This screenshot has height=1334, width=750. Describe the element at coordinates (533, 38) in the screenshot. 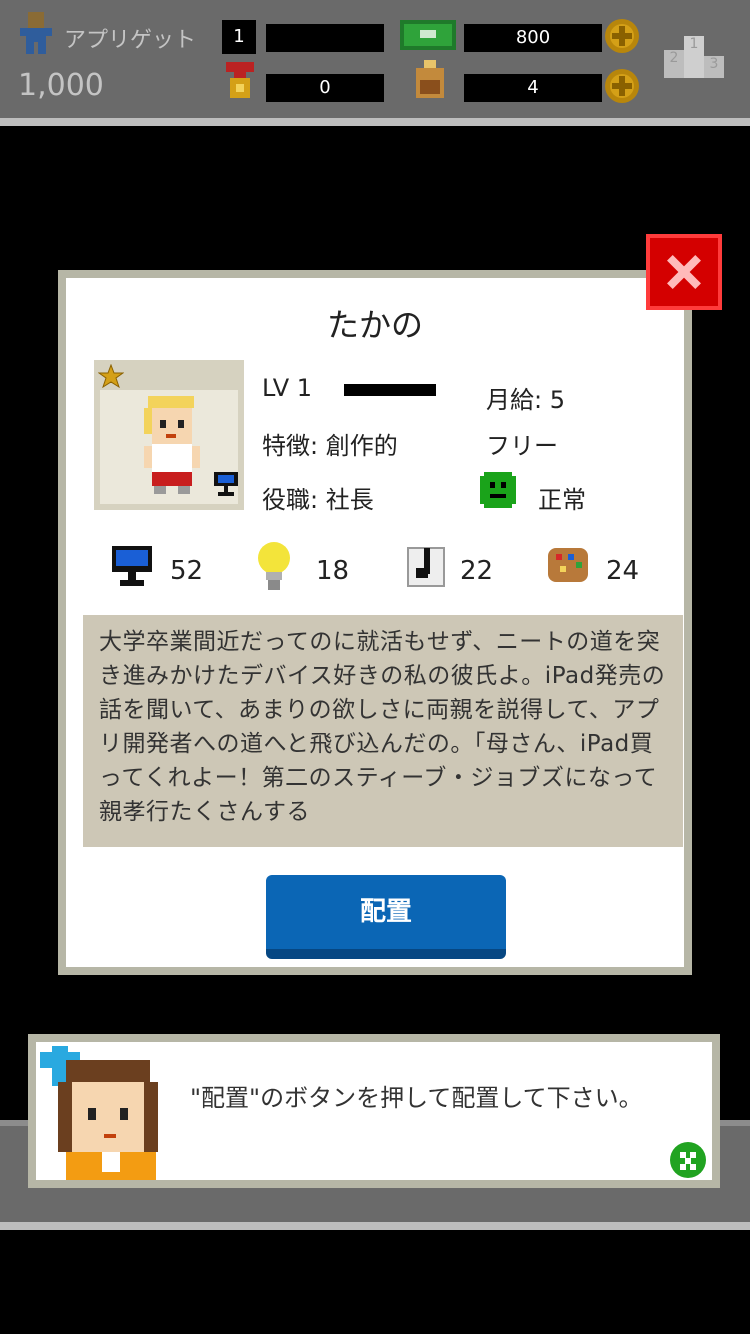

I see `fans-value: 800` at that location.